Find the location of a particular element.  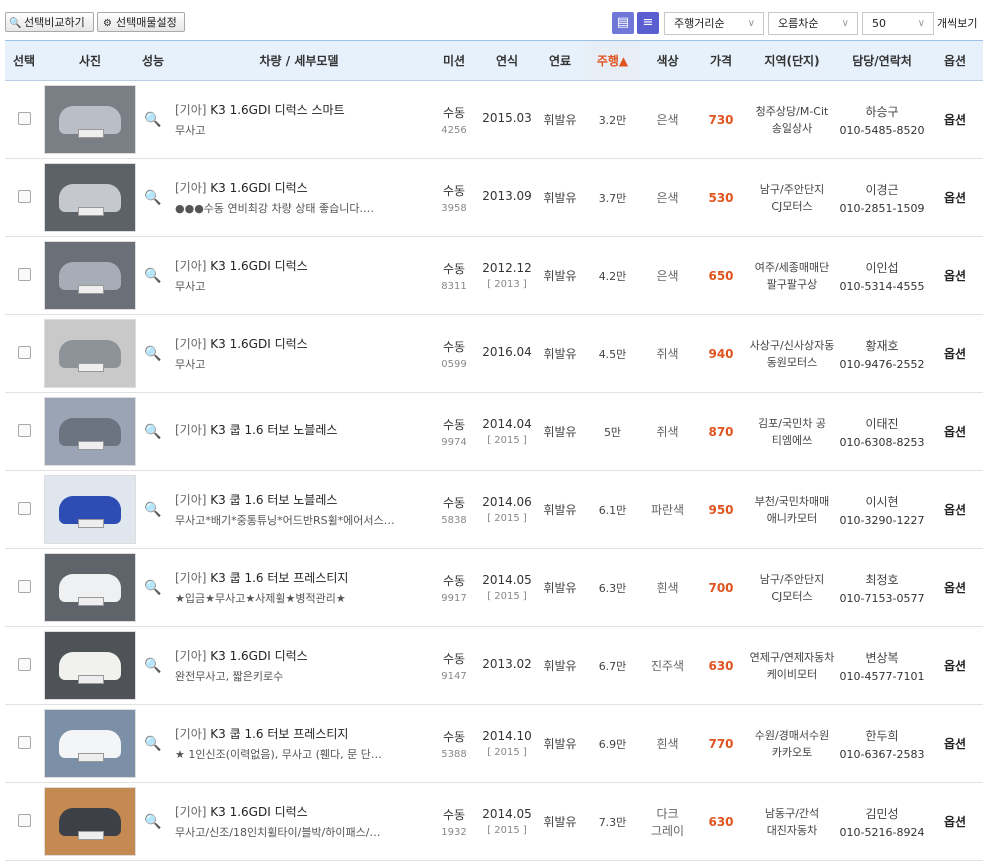

contact-cell: 김민성 010-5216-8924 is located at coordinates (882, 821).